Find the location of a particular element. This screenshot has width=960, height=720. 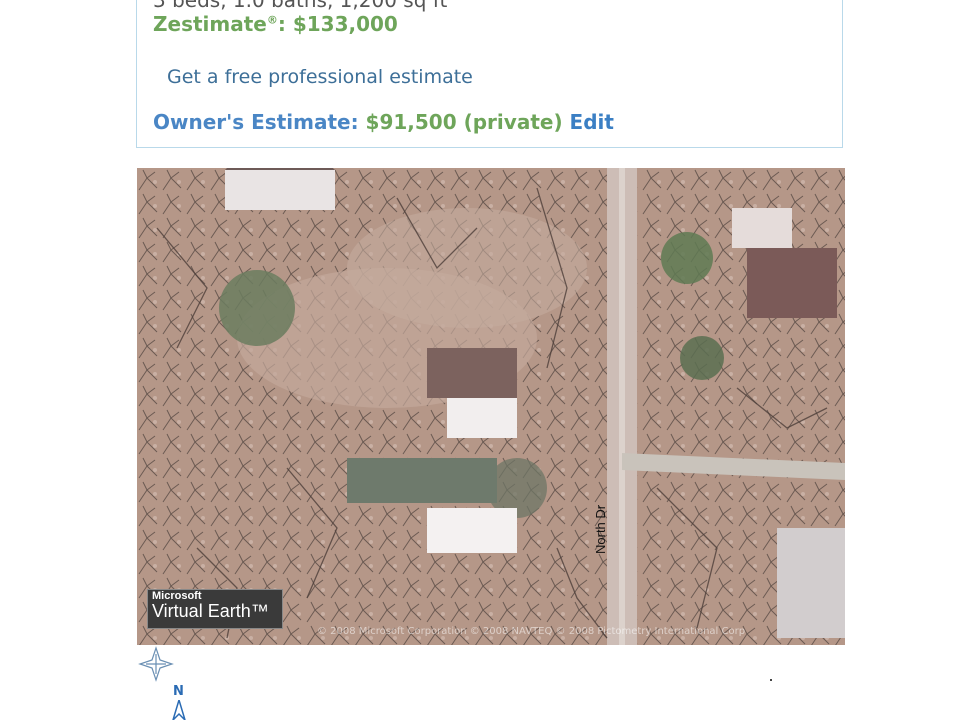

logo-virtual-earth: Virtual Earth™ is located at coordinates (210, 611).